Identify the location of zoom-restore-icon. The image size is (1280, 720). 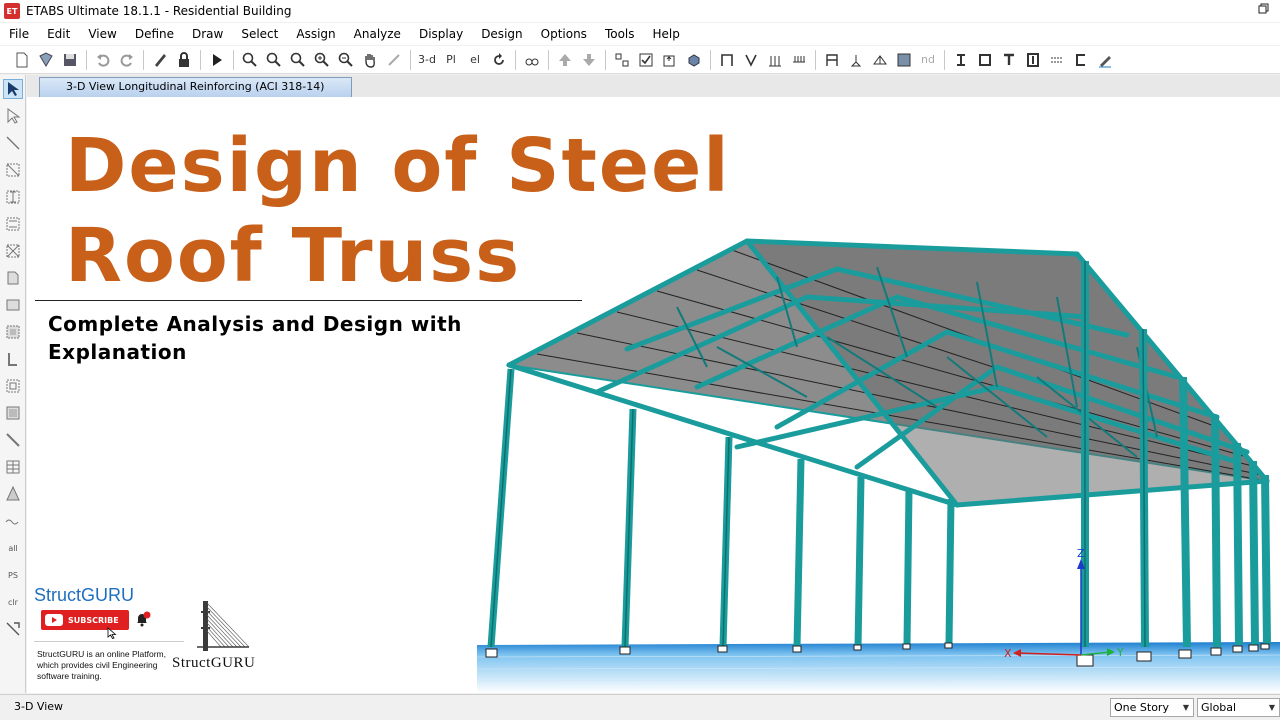
(274, 60).